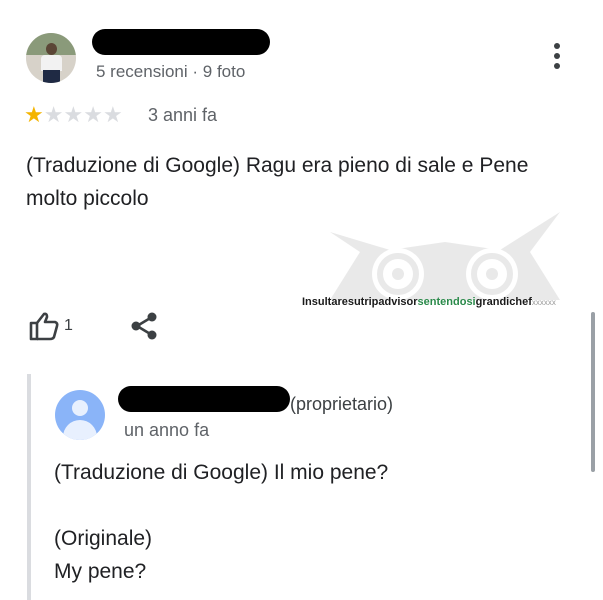  Describe the element at coordinates (144, 326) in the screenshot. I see `share-icon` at that location.